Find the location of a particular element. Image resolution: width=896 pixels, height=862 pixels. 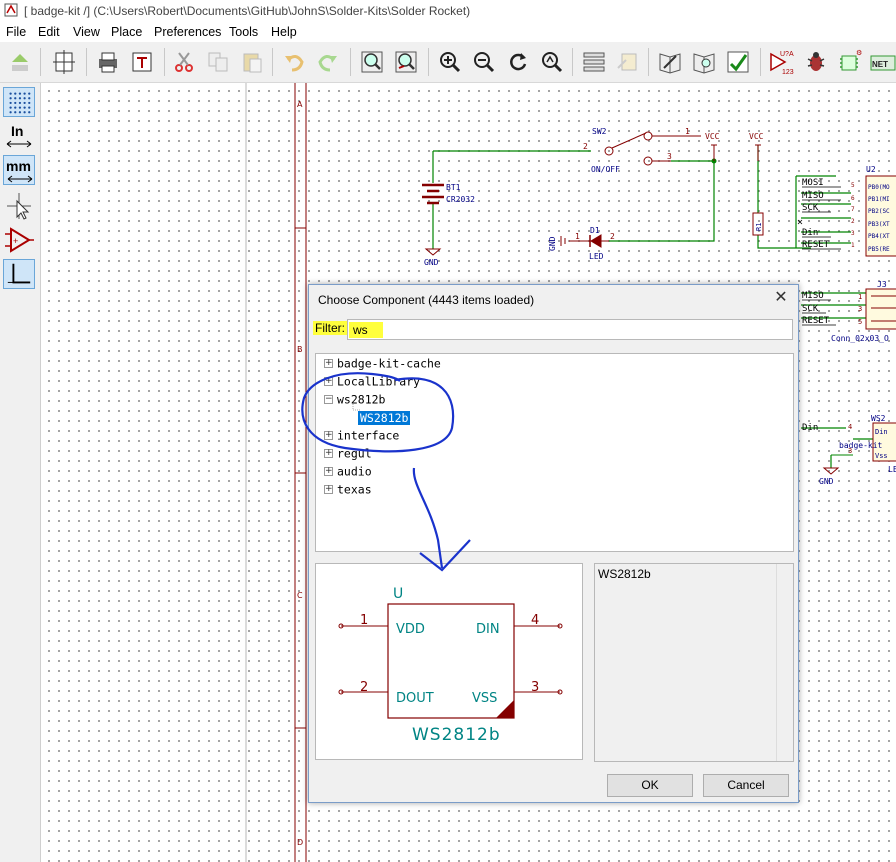

svg-text: 6 is located at coordinates (853, 198).